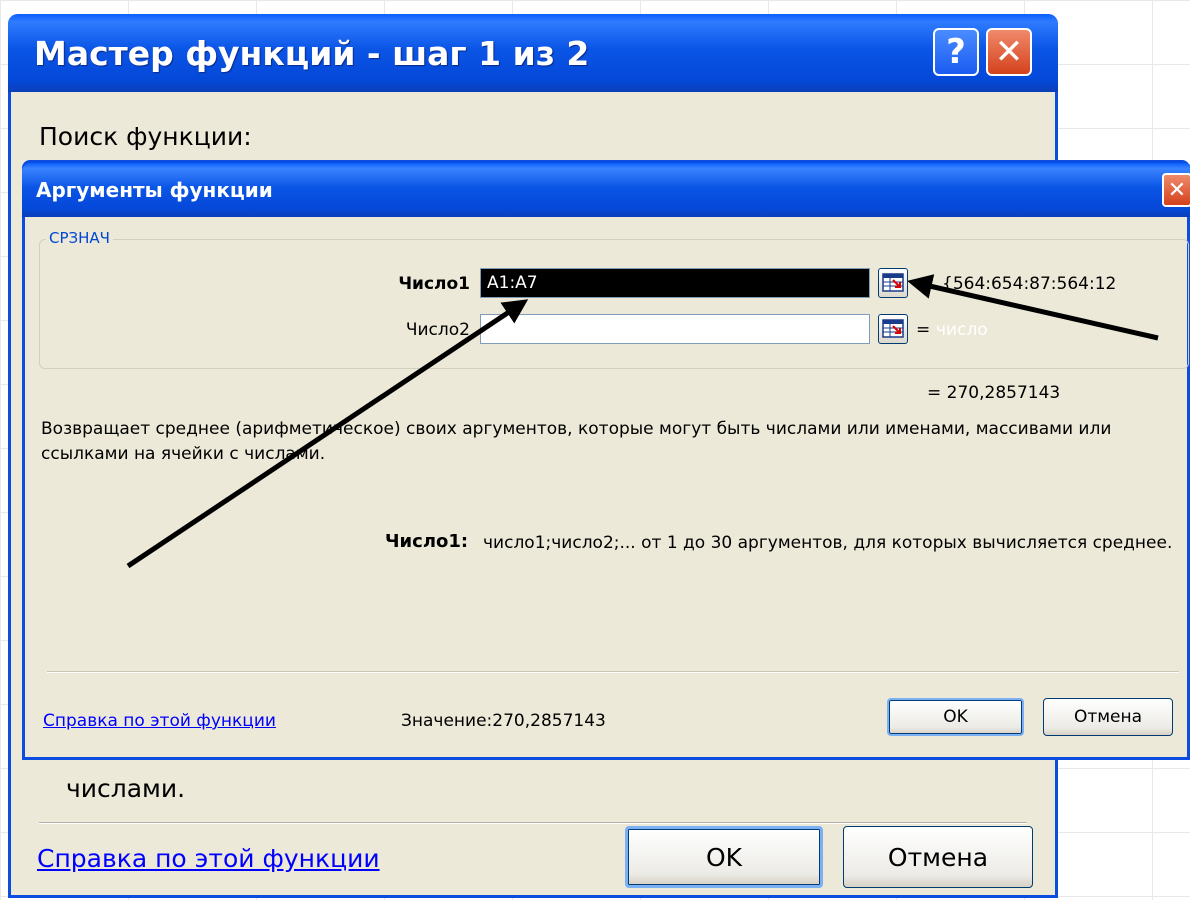 The height and width of the screenshot is (900, 1190). I want to click on wizard-title: Мастер функций - шаг 1 из 2, so click(312, 53).